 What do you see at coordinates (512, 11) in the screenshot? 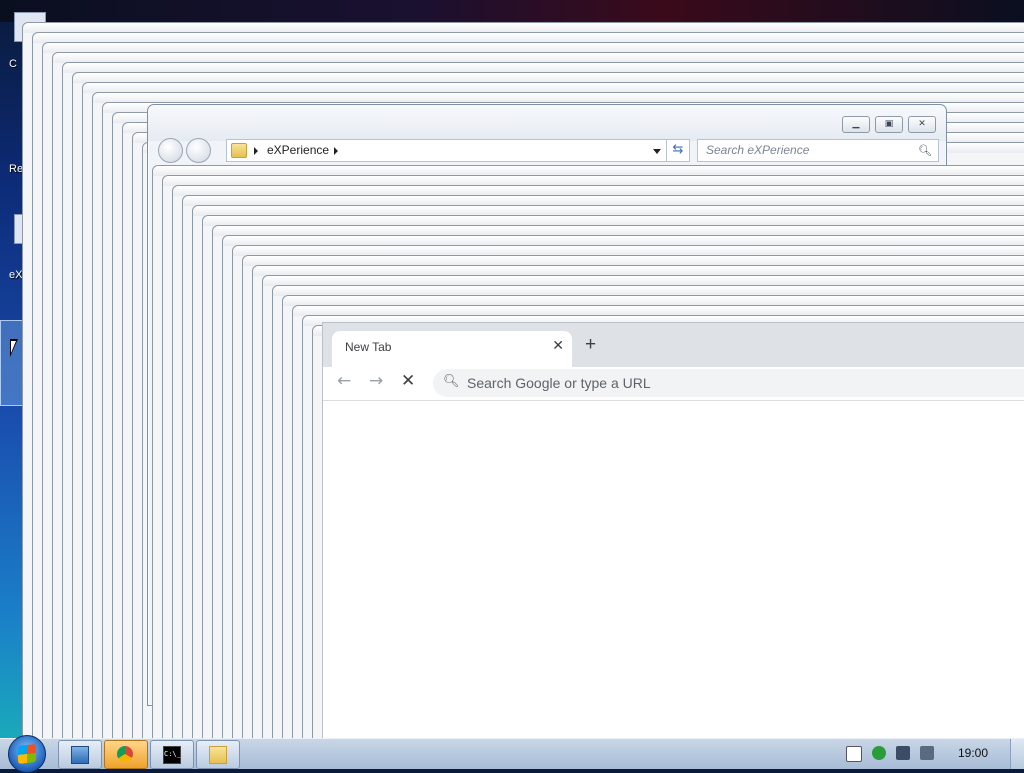
I see `desktop-top-strip` at bounding box center [512, 11].